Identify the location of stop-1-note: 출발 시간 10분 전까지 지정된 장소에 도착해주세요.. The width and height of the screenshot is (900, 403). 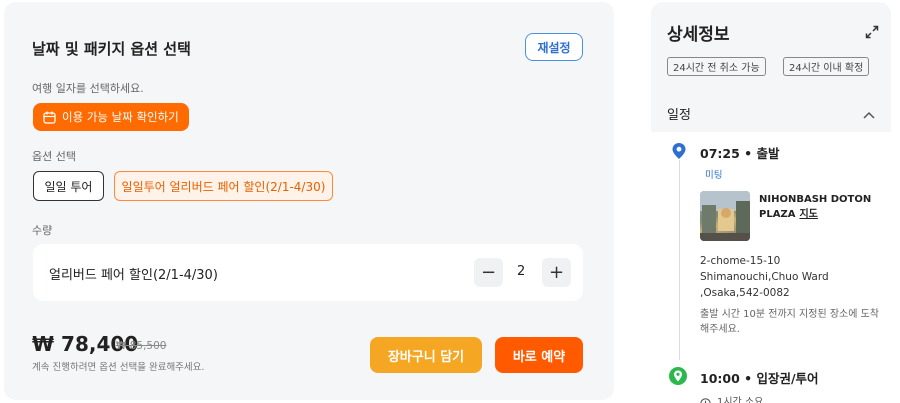
(789, 322).